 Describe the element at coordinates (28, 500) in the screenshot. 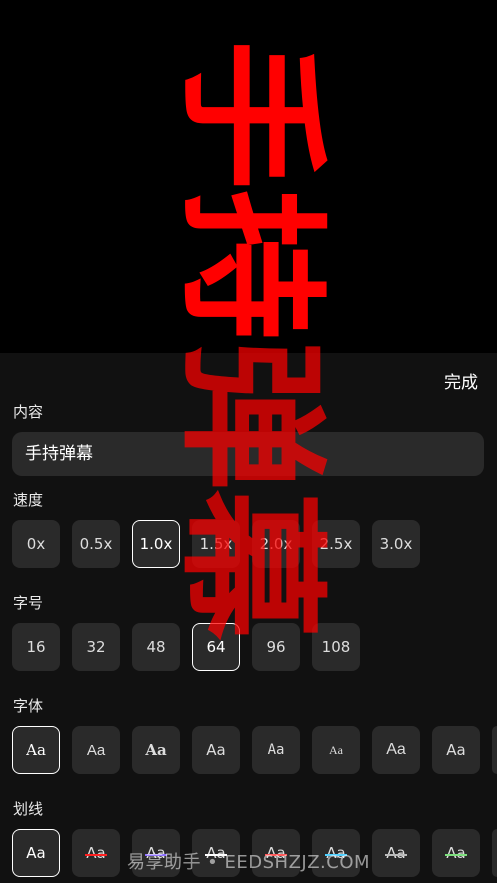

I see `speed-label: 速度` at that location.